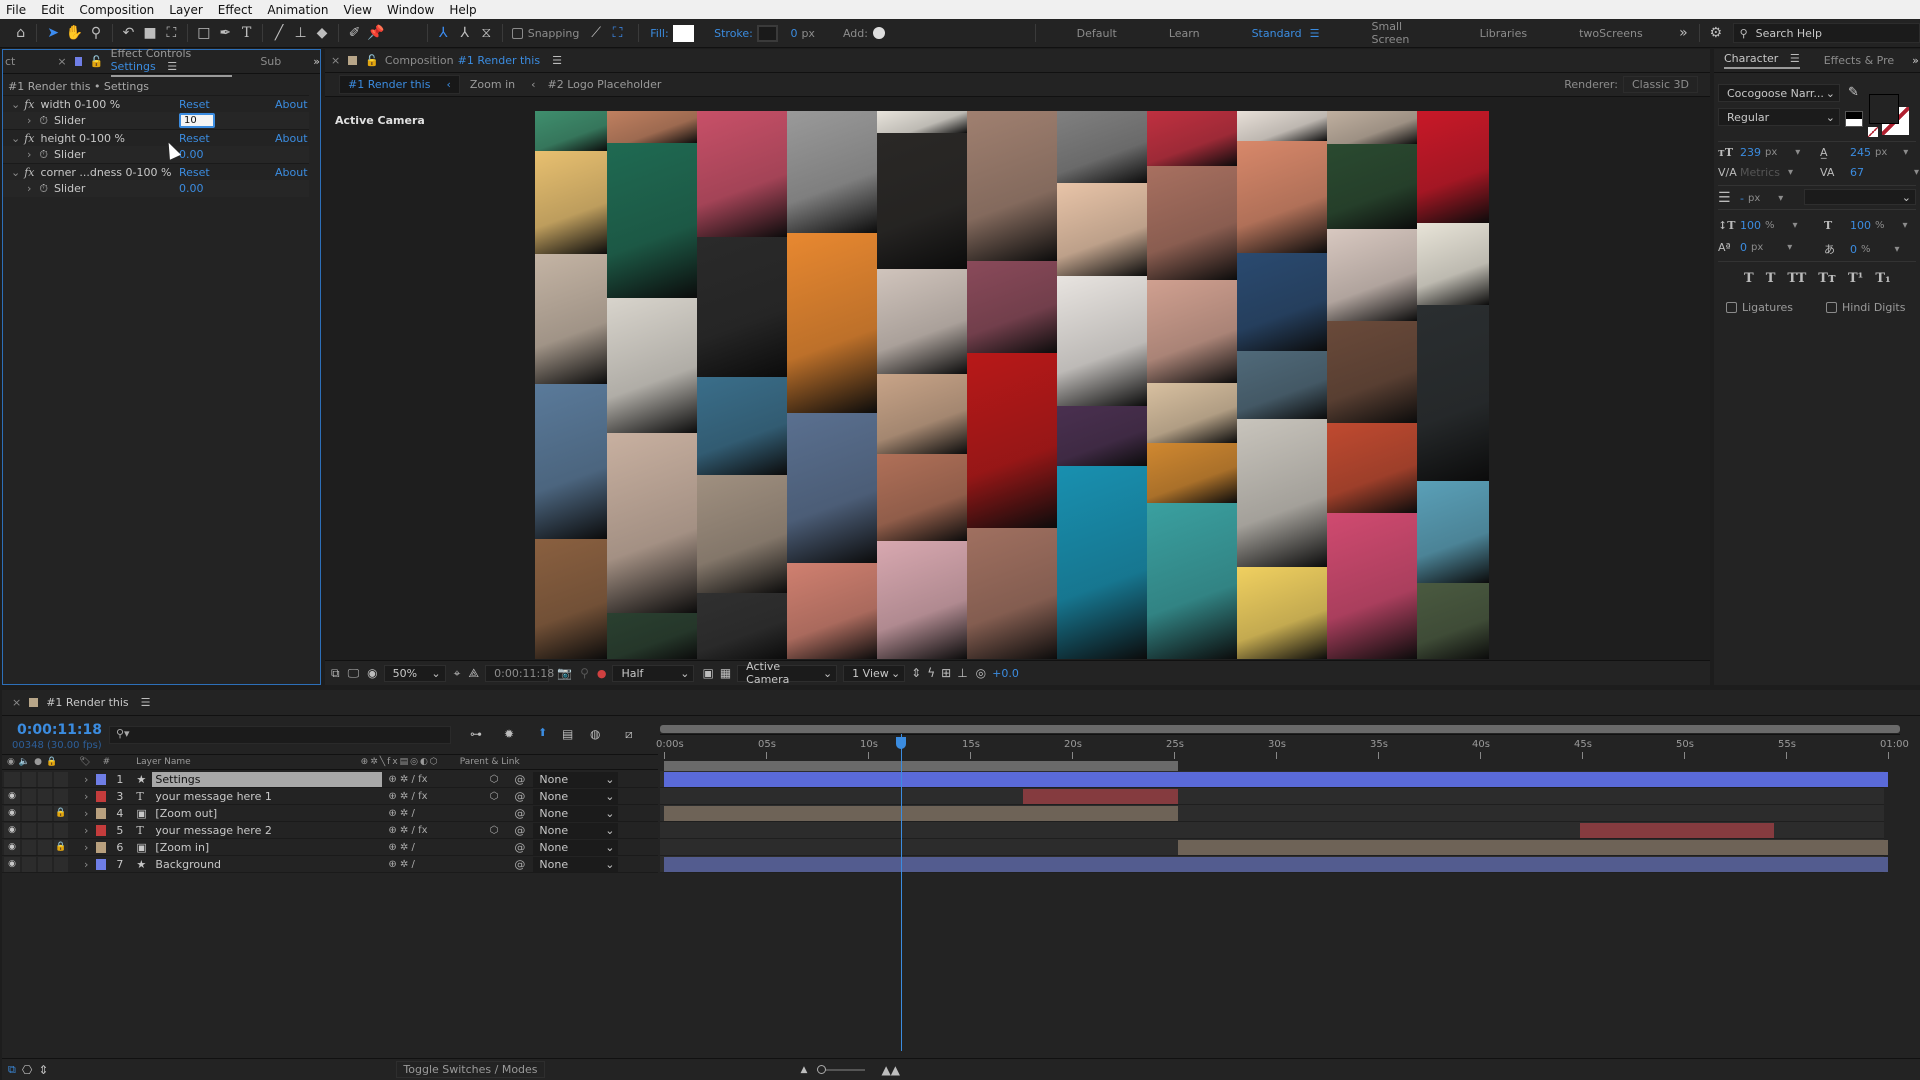 The image size is (1920, 1080). I want to click on transparency-grid-icon: ⟁, so click(473, 673).